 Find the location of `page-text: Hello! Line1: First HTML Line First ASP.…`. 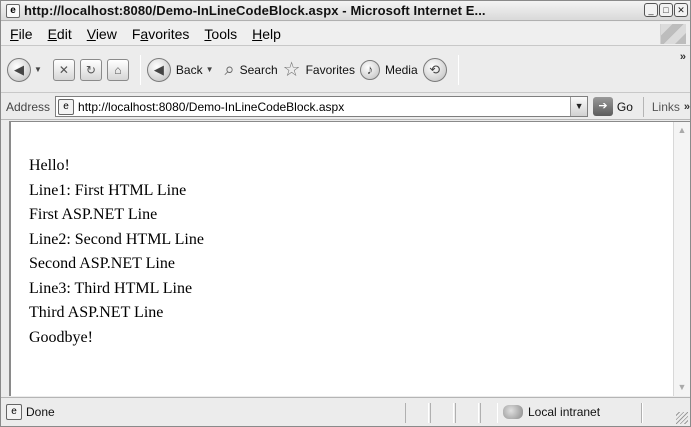

page-text: Hello! Line1: First HTML Line First ASP.… is located at coordinates (116, 252).